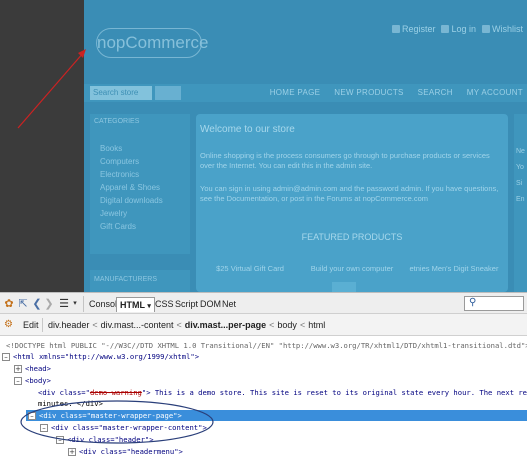 The width and height of the screenshot is (527, 468). What do you see at coordinates (225, 325) in the screenshot?
I see `breadcrumb-item-current: div.mast...per-page` at bounding box center [225, 325].